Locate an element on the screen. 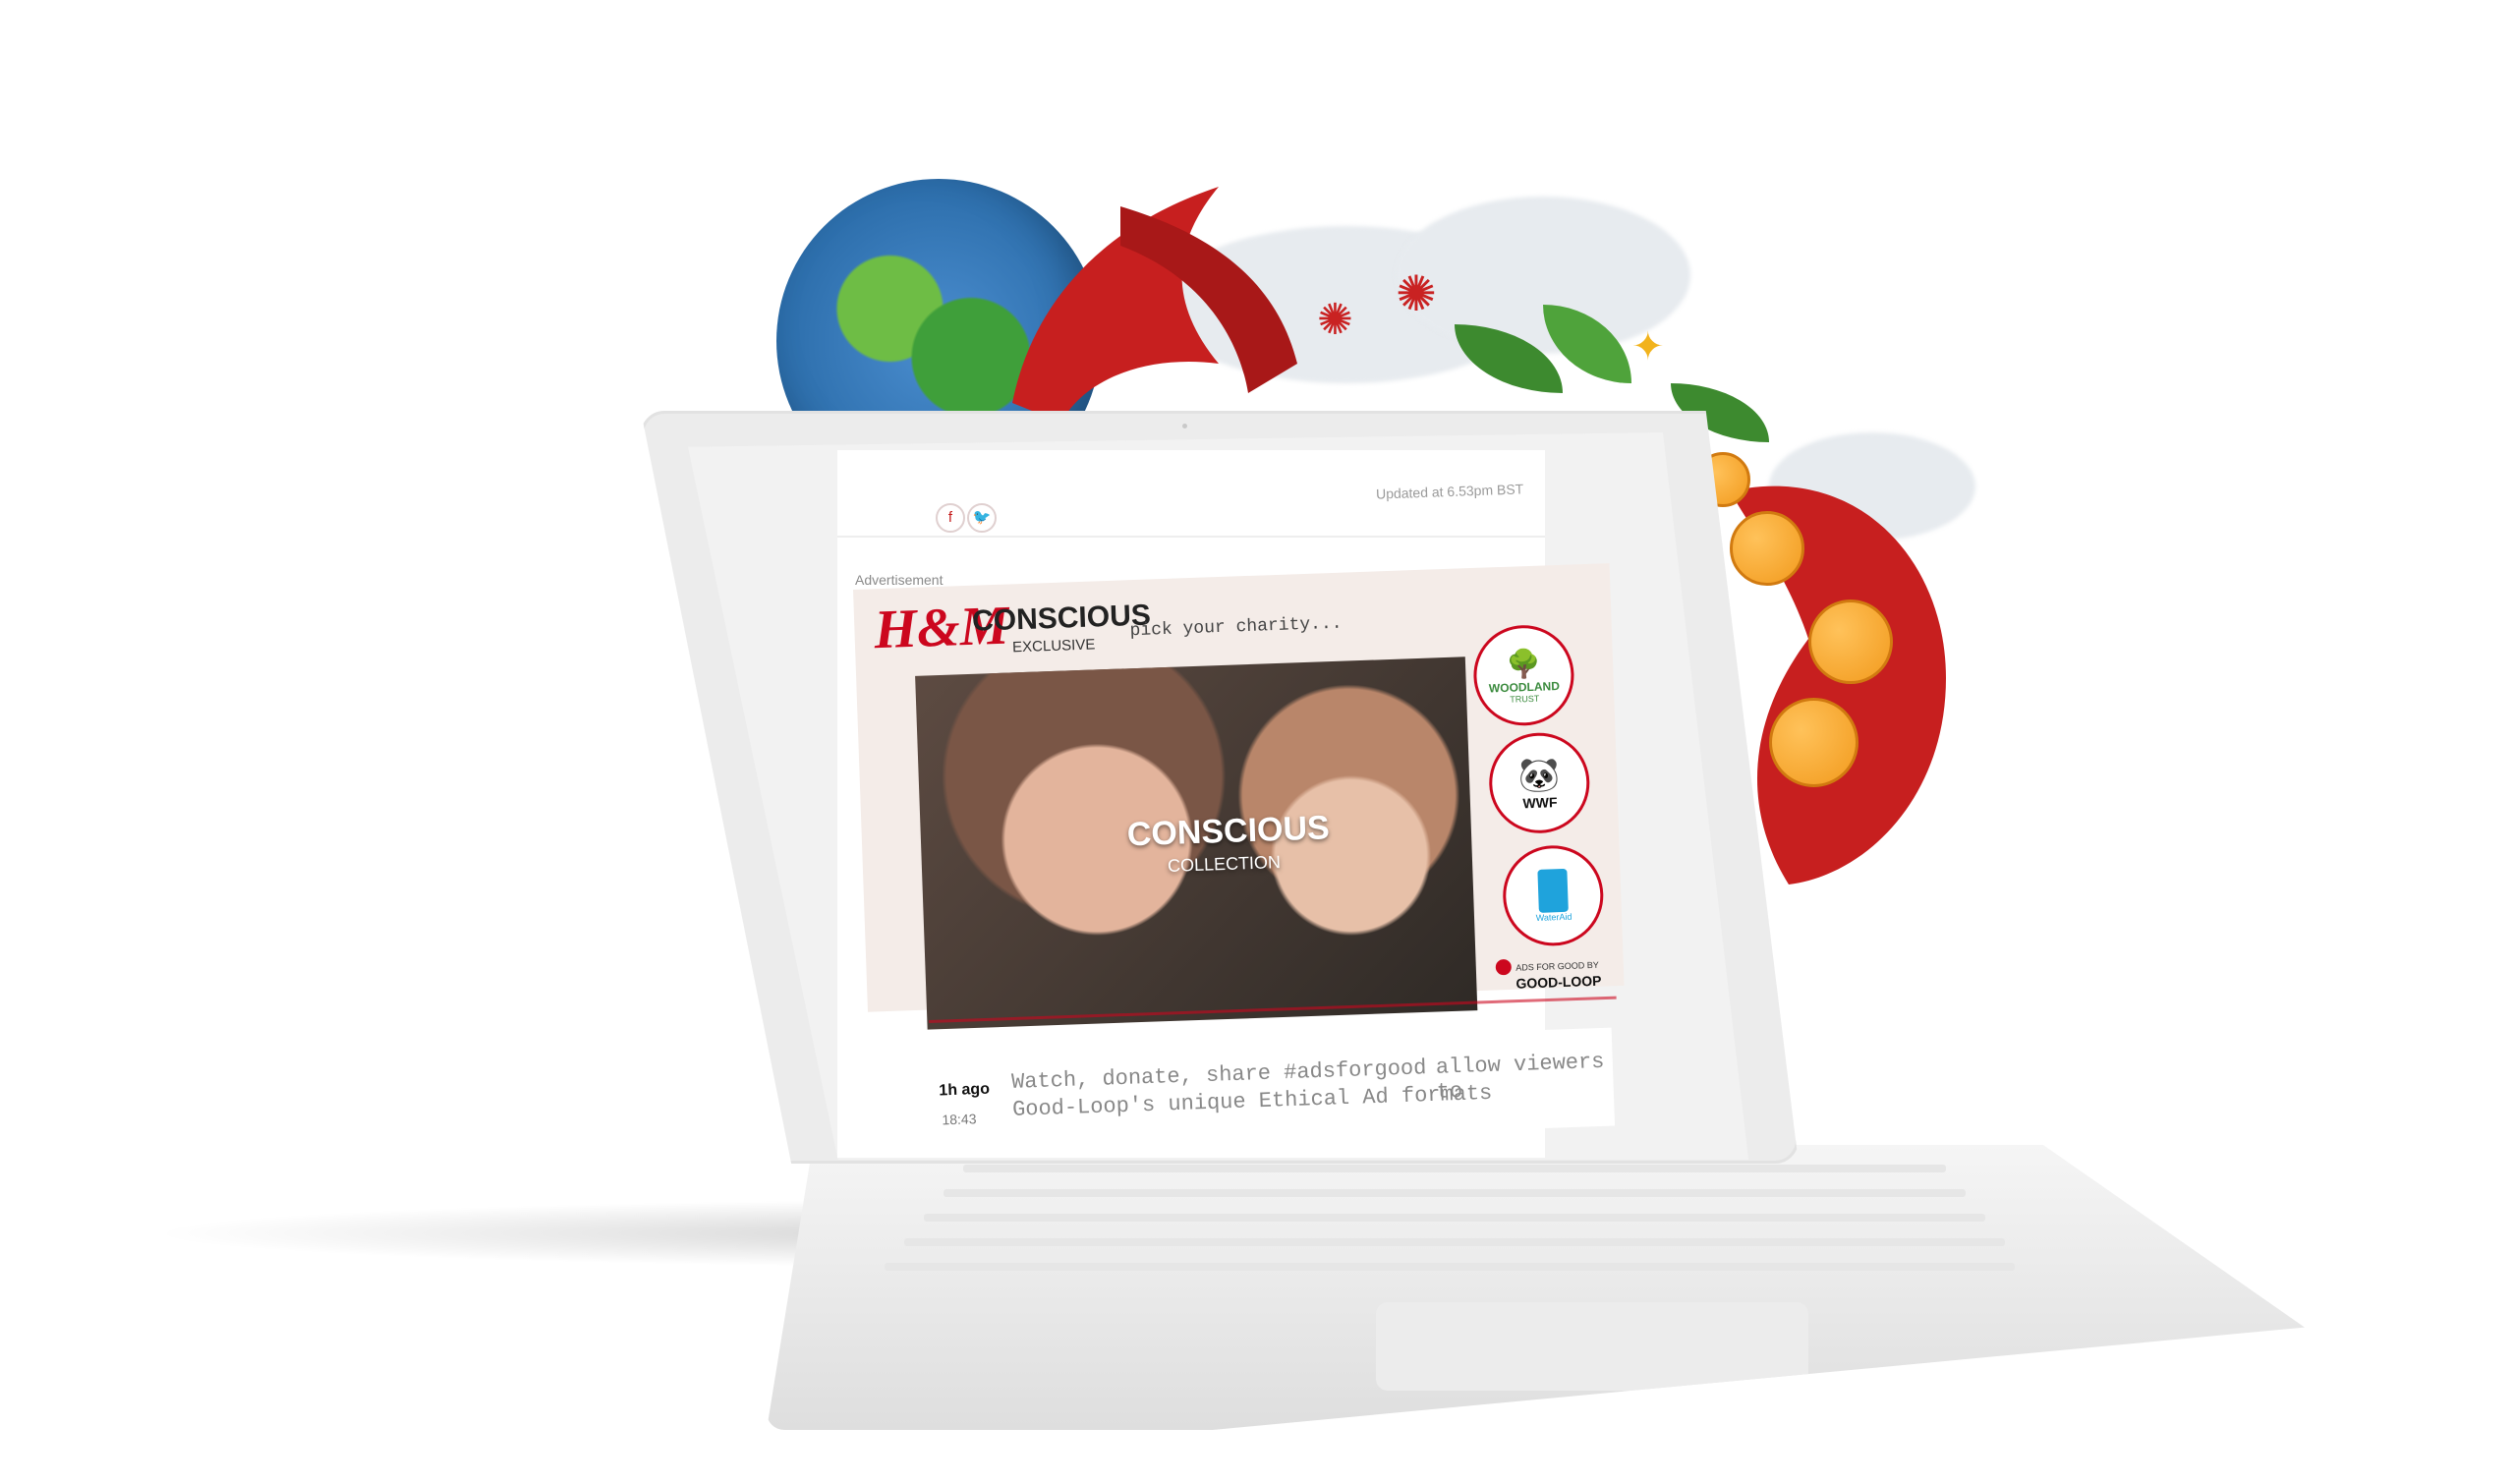 The width and height of the screenshot is (2516, 1484). charity-woodland-trust: 🌳 WOODLAND TRUST is located at coordinates (1523, 675).